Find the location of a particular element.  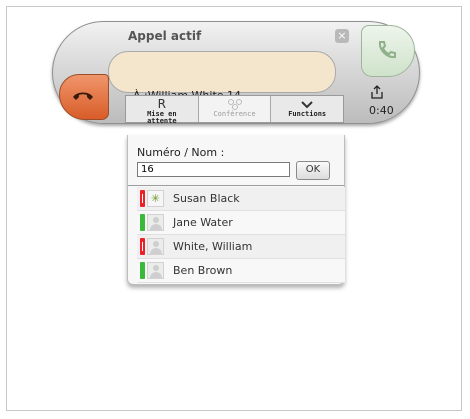

list-item: Ben Brown is located at coordinates (241, 271).